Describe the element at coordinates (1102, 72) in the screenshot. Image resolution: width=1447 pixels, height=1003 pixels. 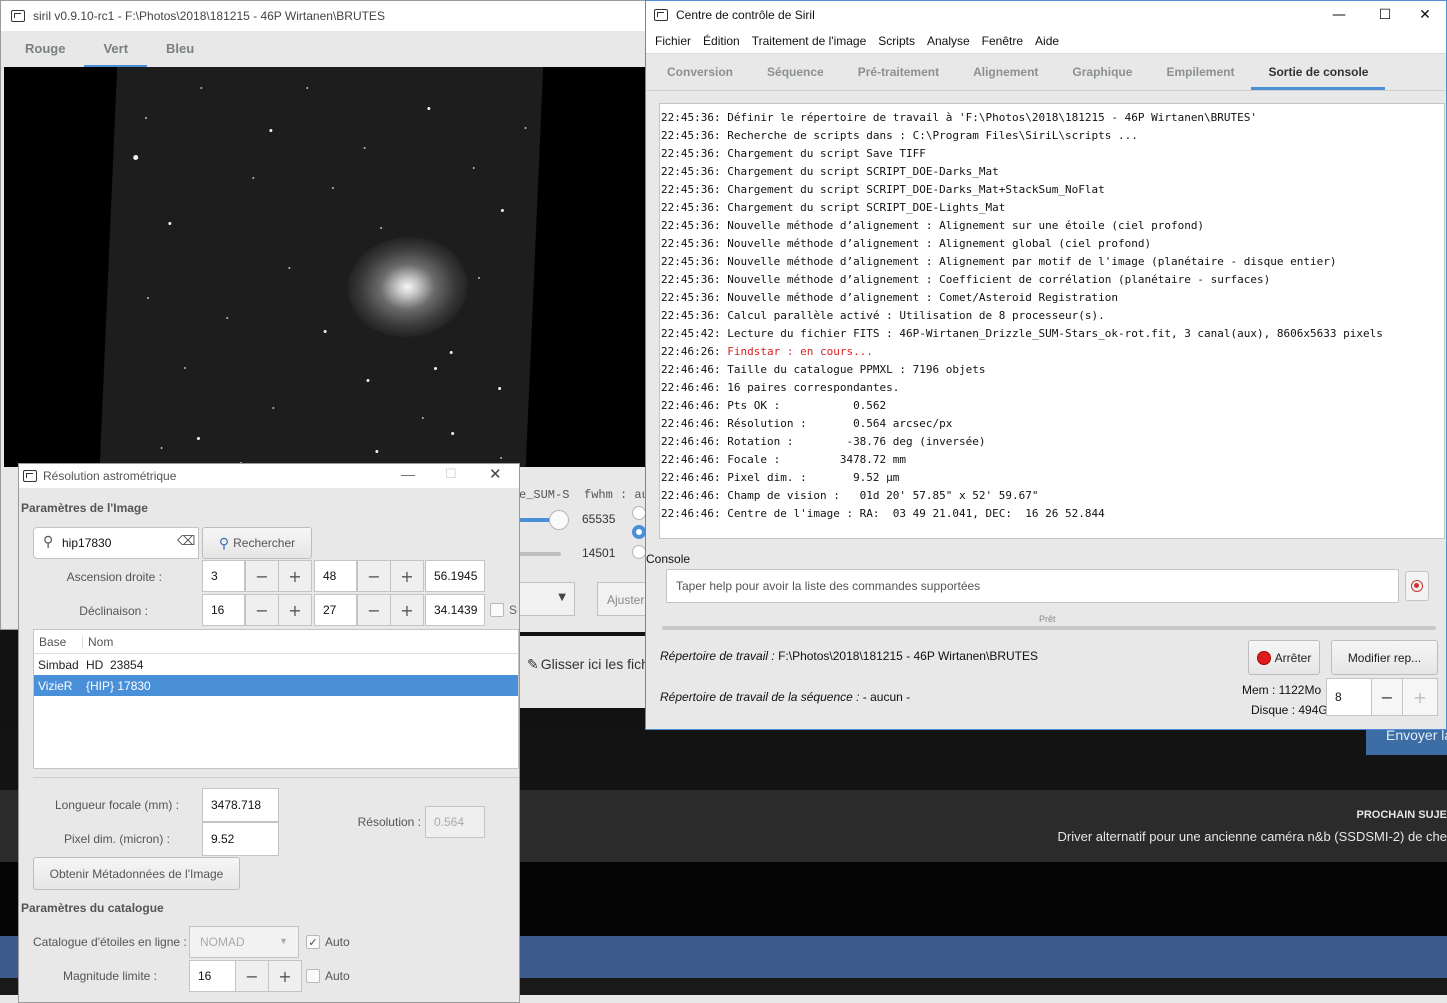
I see `tab-graphique: Graphique` at that location.